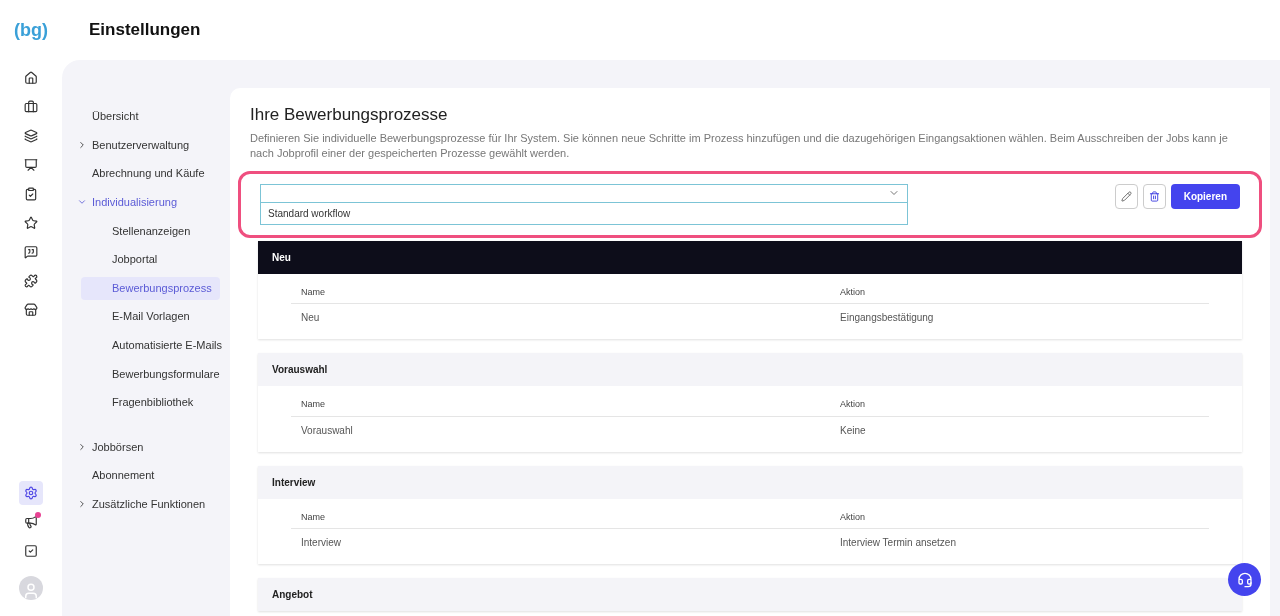 This screenshot has height=616, width=1280. I want to click on sidebar-item: Automatisierte E-Mails, so click(156, 345).